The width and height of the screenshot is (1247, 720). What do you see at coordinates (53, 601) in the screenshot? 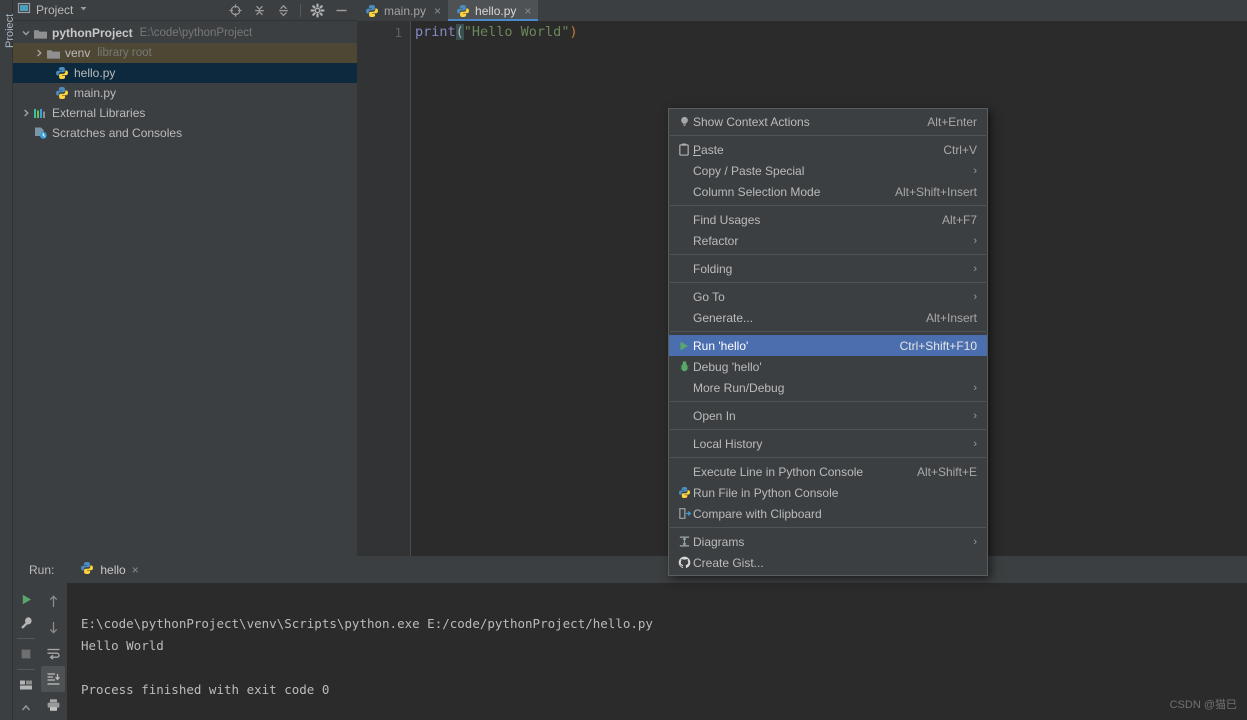
I see `scroll-up-icon` at bounding box center [53, 601].